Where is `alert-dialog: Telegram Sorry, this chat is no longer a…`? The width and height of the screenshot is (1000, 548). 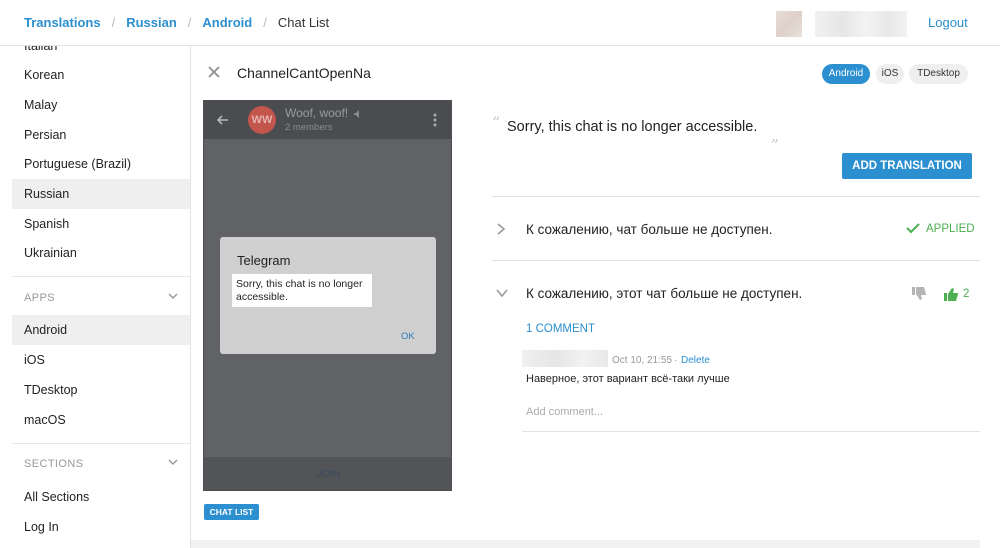
alert-dialog: Telegram Sorry, this chat is no longer a… is located at coordinates (328, 295).